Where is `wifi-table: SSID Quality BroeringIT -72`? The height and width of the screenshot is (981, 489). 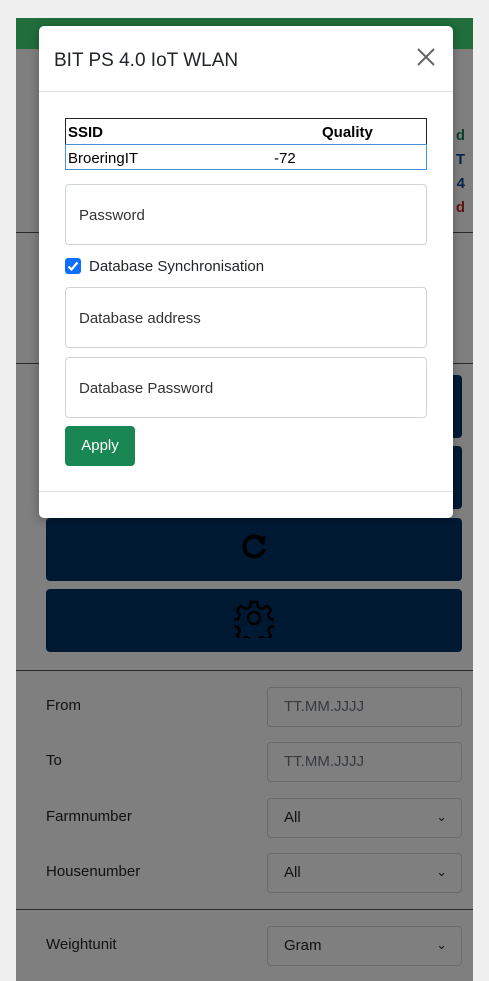 wifi-table: SSID Quality BroeringIT -72 is located at coordinates (246, 144).